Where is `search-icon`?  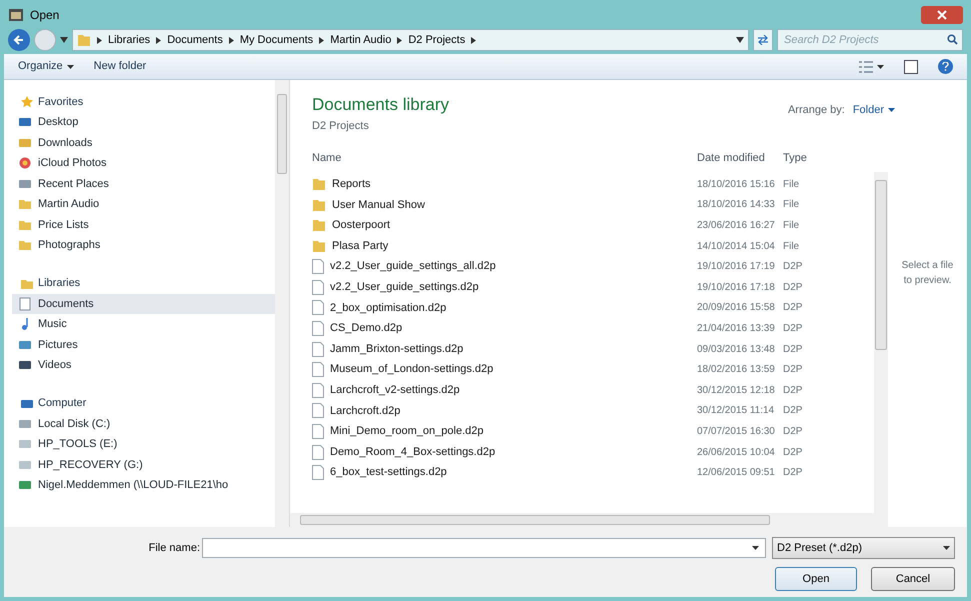
search-icon is located at coordinates (952, 39).